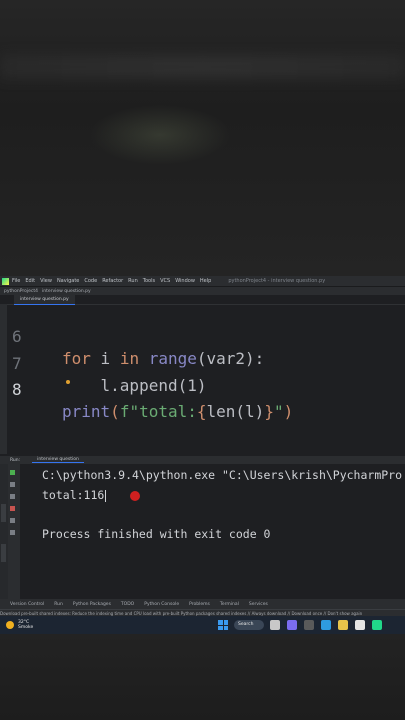 This screenshot has width=405, height=720. What do you see at coordinates (58, 460) in the screenshot?
I see `run-config-tab: interview question` at bounding box center [58, 460].